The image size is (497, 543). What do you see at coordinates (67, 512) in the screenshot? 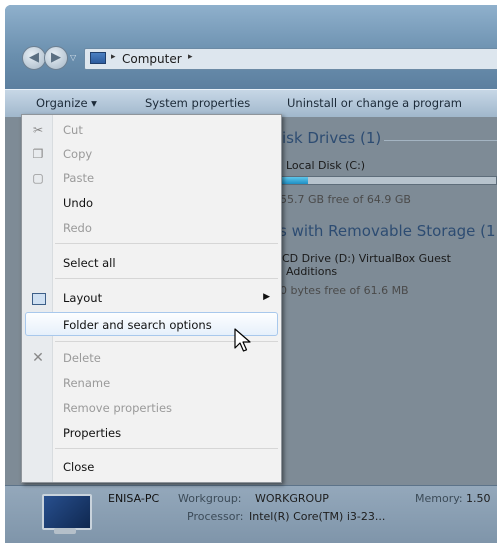
I see `computer-icon` at bounding box center [67, 512].